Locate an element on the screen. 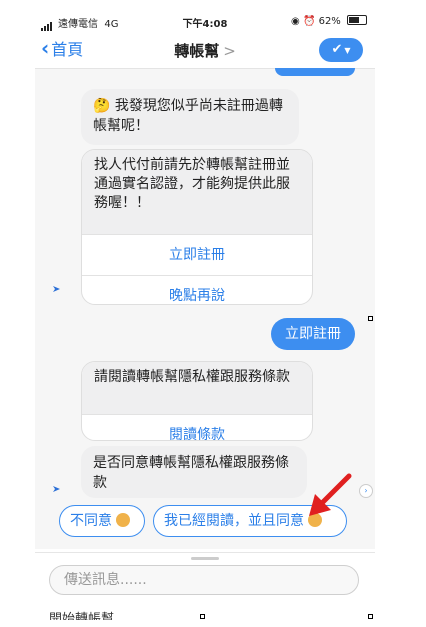 The height and width of the screenshot is (627, 426). bot-avatar-icon is located at coordinates (56, 289).